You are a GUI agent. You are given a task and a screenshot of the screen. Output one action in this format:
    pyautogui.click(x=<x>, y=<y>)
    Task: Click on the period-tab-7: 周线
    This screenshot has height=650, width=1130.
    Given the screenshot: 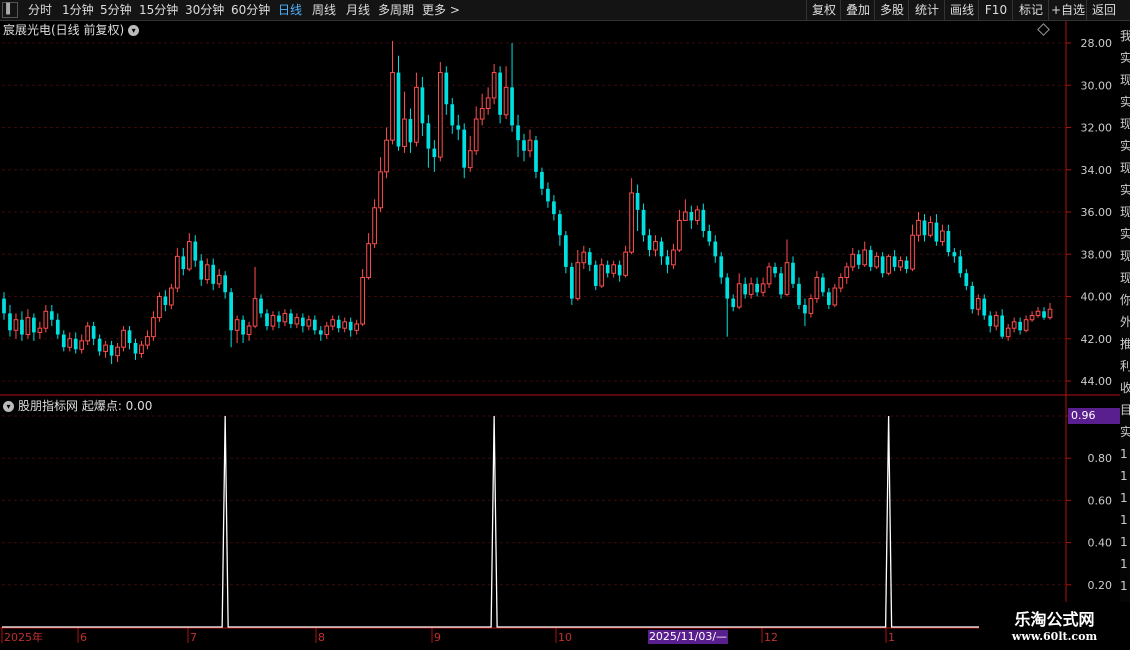 What is the action you would take?
    pyautogui.click(x=324, y=10)
    